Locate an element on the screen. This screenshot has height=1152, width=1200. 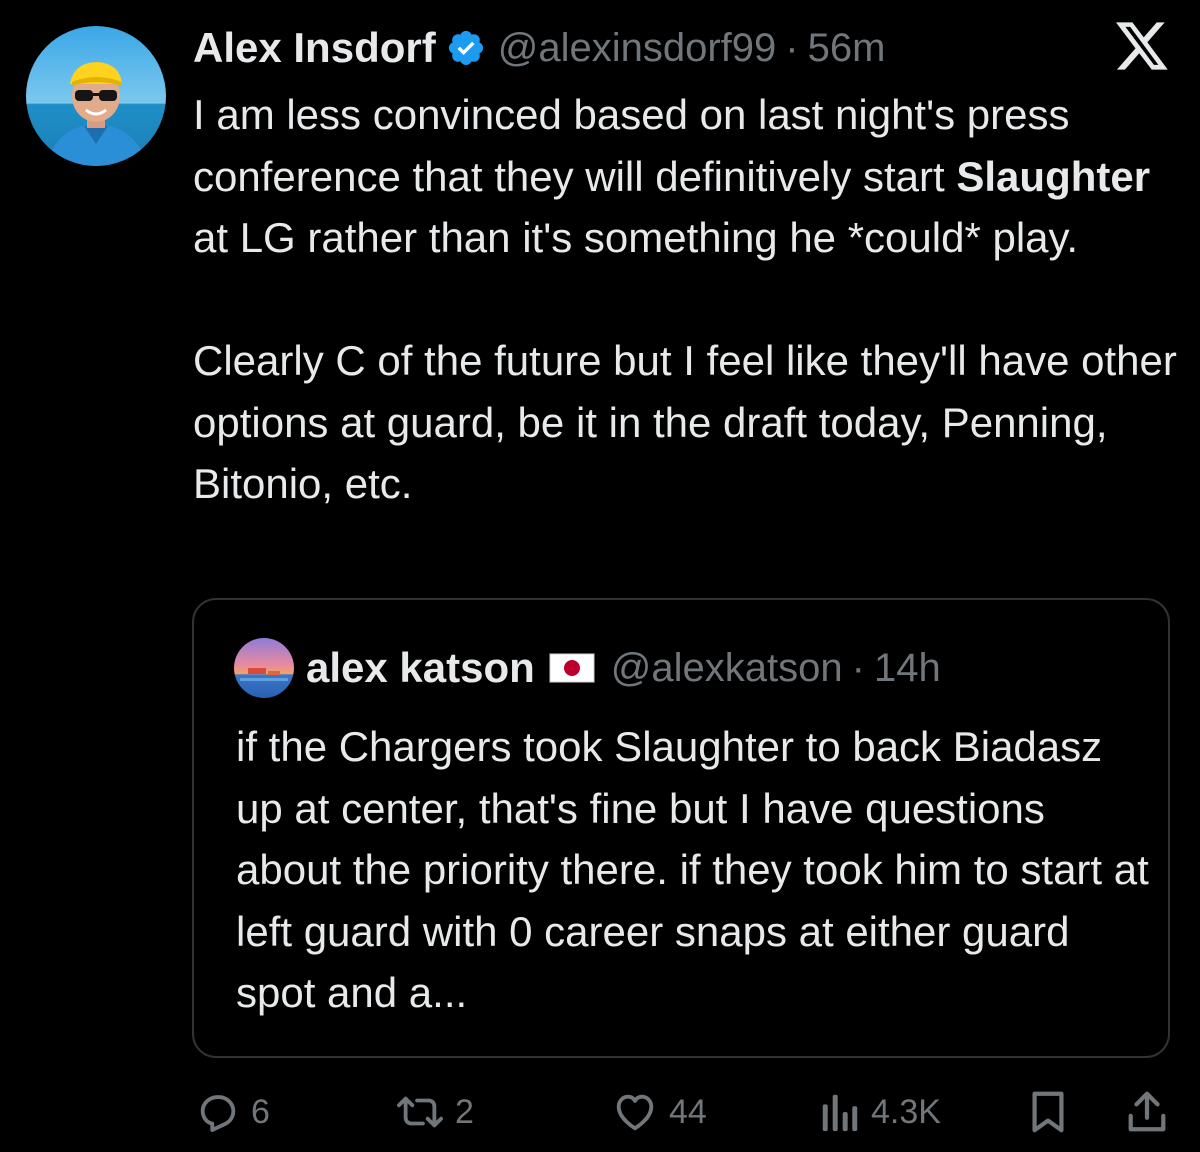
share-button is located at coordinates (1147, 1112).